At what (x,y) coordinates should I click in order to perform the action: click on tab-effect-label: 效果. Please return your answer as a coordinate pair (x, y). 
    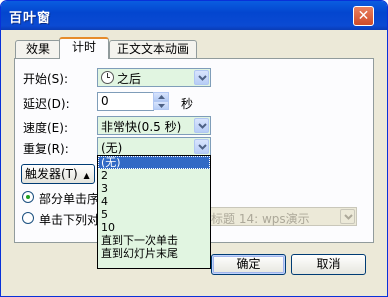
    Looking at the image, I should click on (37, 49).